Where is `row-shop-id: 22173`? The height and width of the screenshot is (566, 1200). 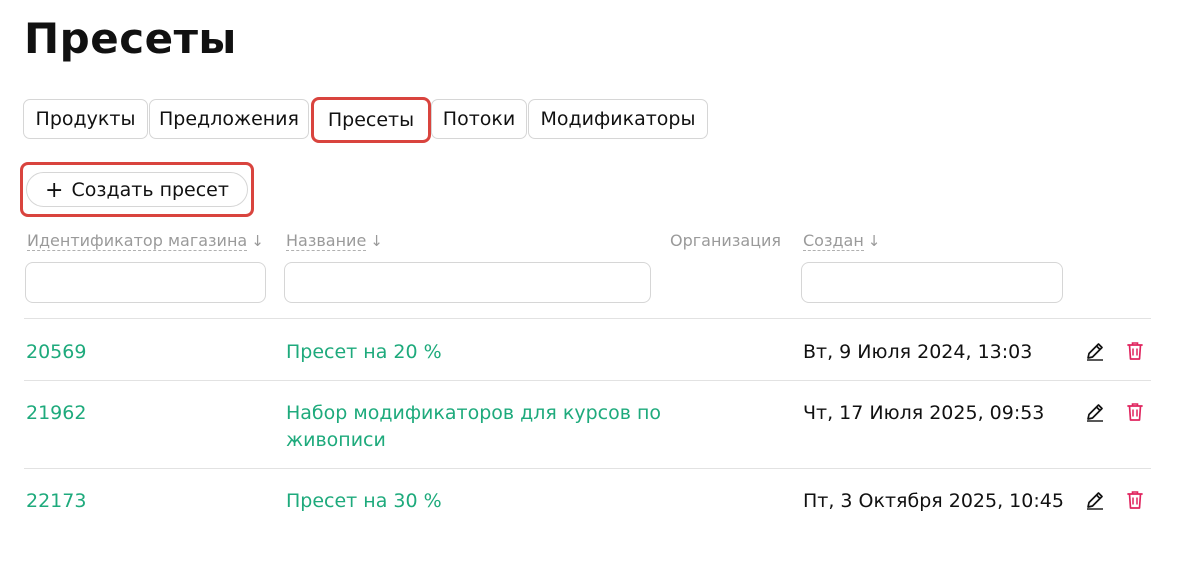
row-shop-id: 22173 is located at coordinates (56, 501).